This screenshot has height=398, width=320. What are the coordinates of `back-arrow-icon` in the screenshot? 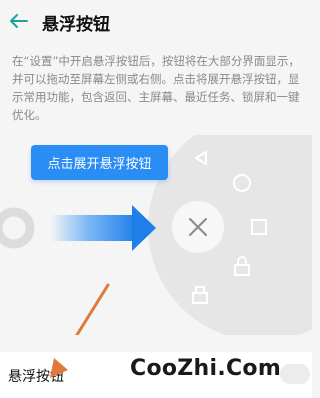 It's located at (19, 21).